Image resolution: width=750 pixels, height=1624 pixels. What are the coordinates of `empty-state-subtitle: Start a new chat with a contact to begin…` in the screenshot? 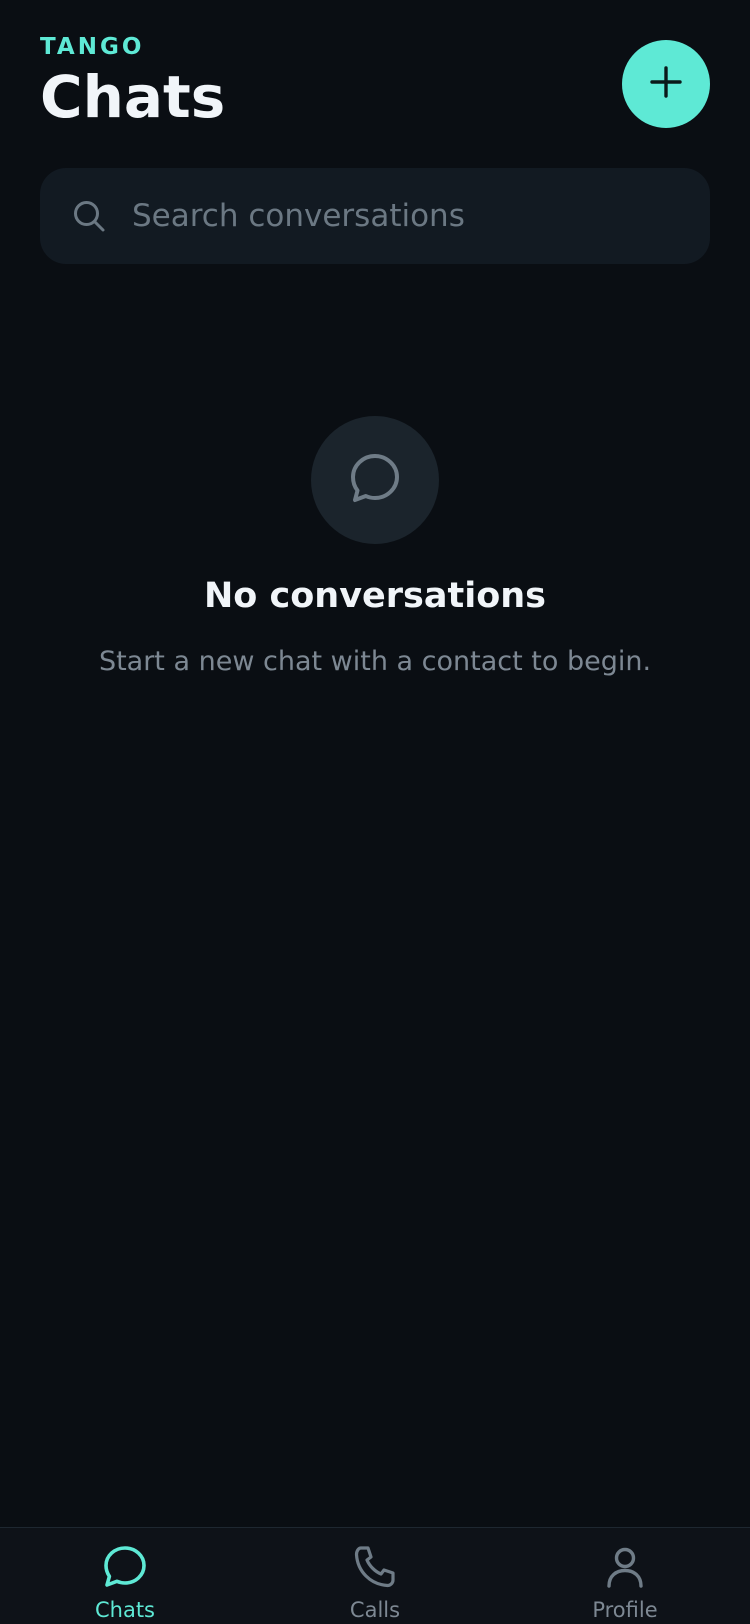 It's located at (375, 661).